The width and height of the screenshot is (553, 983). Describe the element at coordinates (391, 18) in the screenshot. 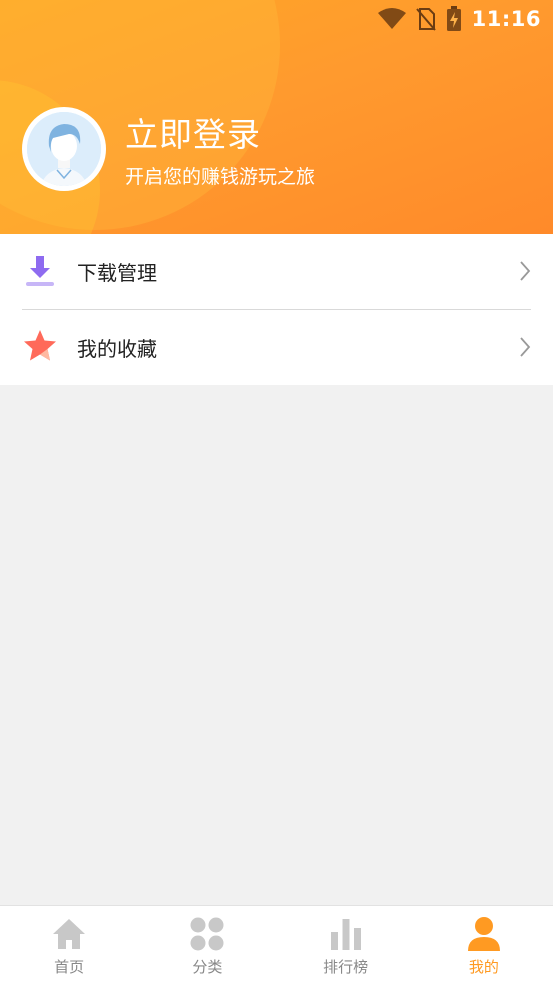

I see `wifi-icon` at that location.